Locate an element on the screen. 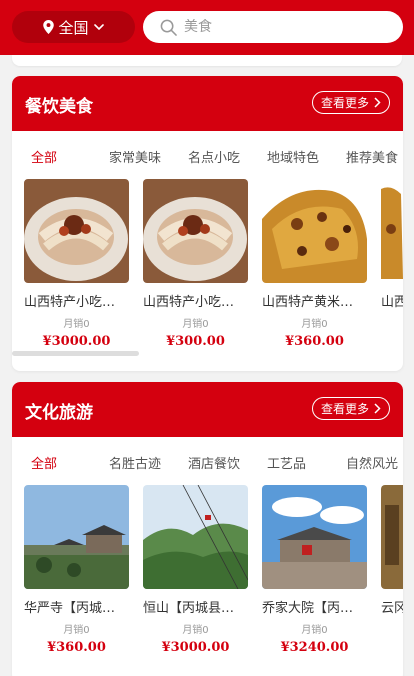 Image resolution: width=414 pixels, height=676 pixels. product-card: 恒山【丙城县… 月销0 ¥3000.00 is located at coordinates (195, 570).